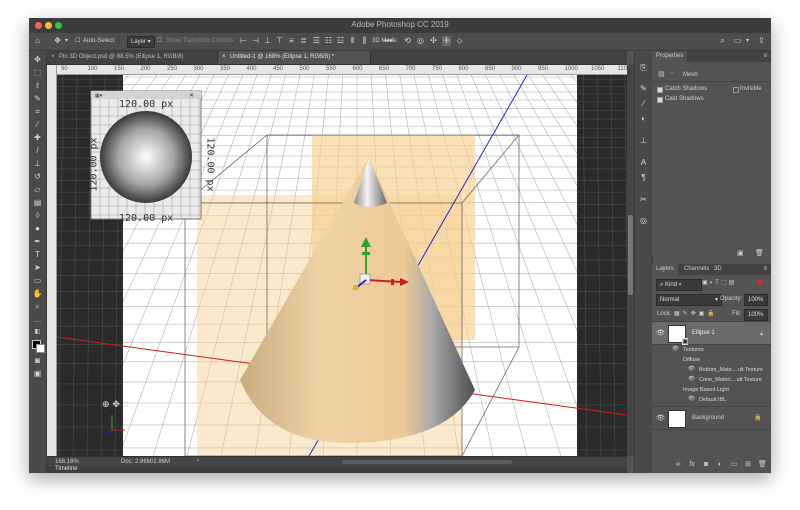 This screenshot has height=510, width=800. Describe the element at coordinates (37, 306) in the screenshot. I see `zoom-tool-icon: ⌕` at that location.